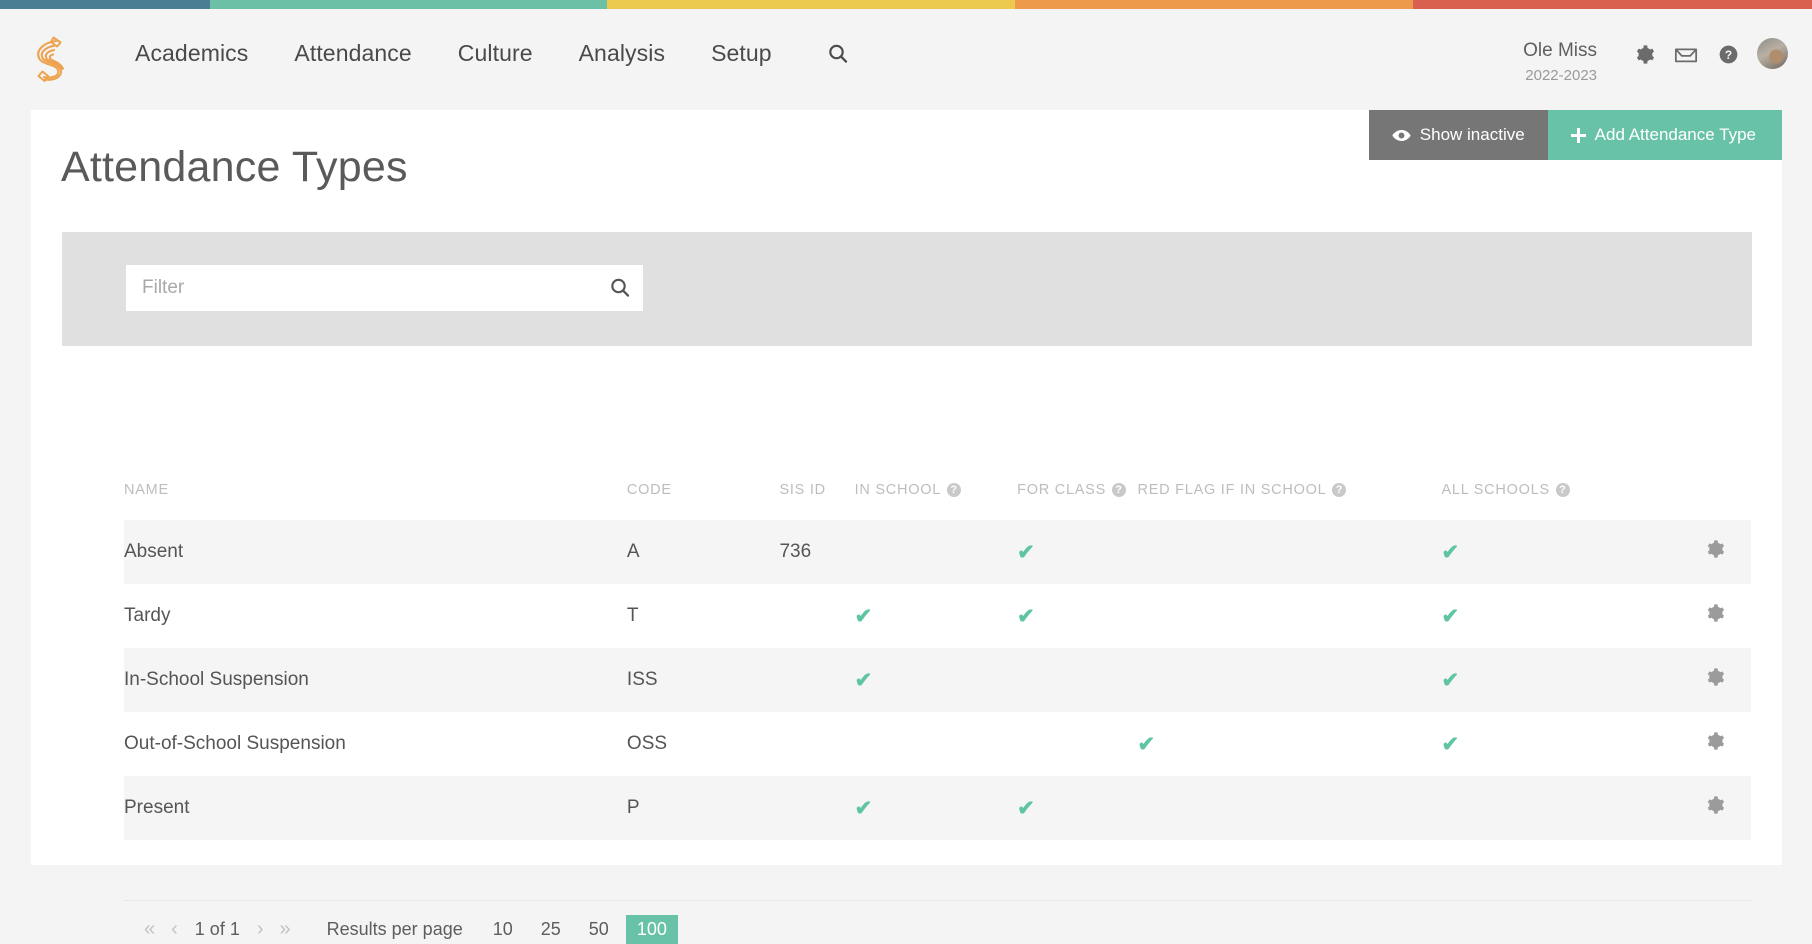  I want to click on kickboard-pencil-logo-icon, so click(51, 59).